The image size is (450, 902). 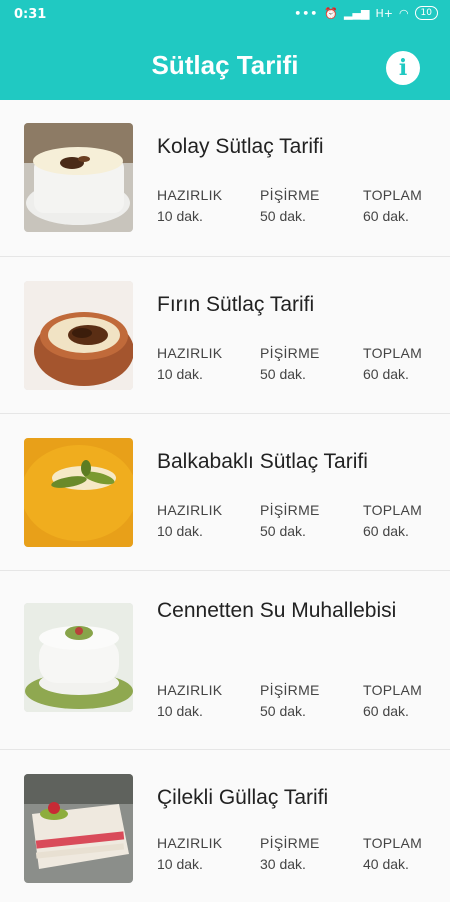 I want to click on notification-dots-icon: •••, so click(x=306, y=13).